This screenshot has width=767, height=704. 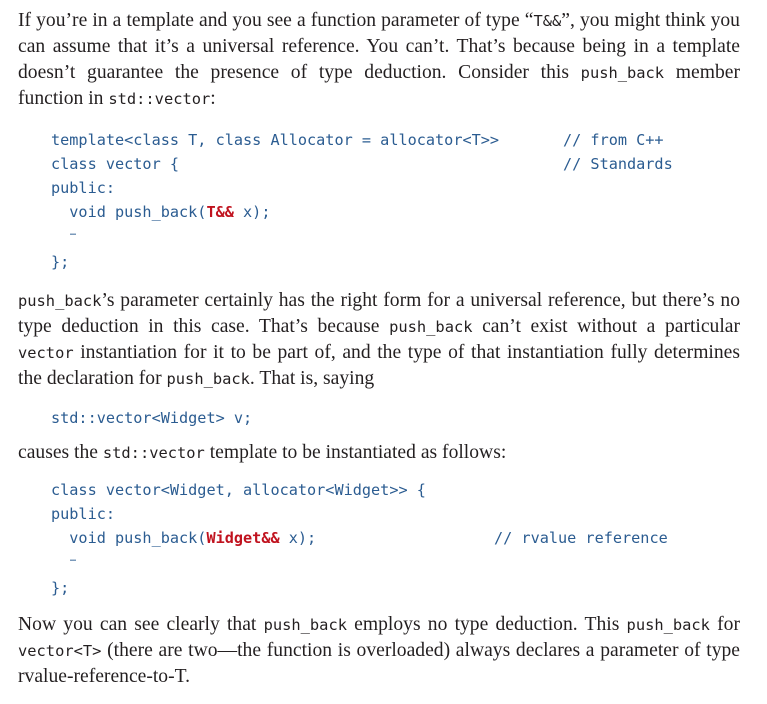 I want to click on code-inline-t-ref: T&&, so click(x=547, y=21).